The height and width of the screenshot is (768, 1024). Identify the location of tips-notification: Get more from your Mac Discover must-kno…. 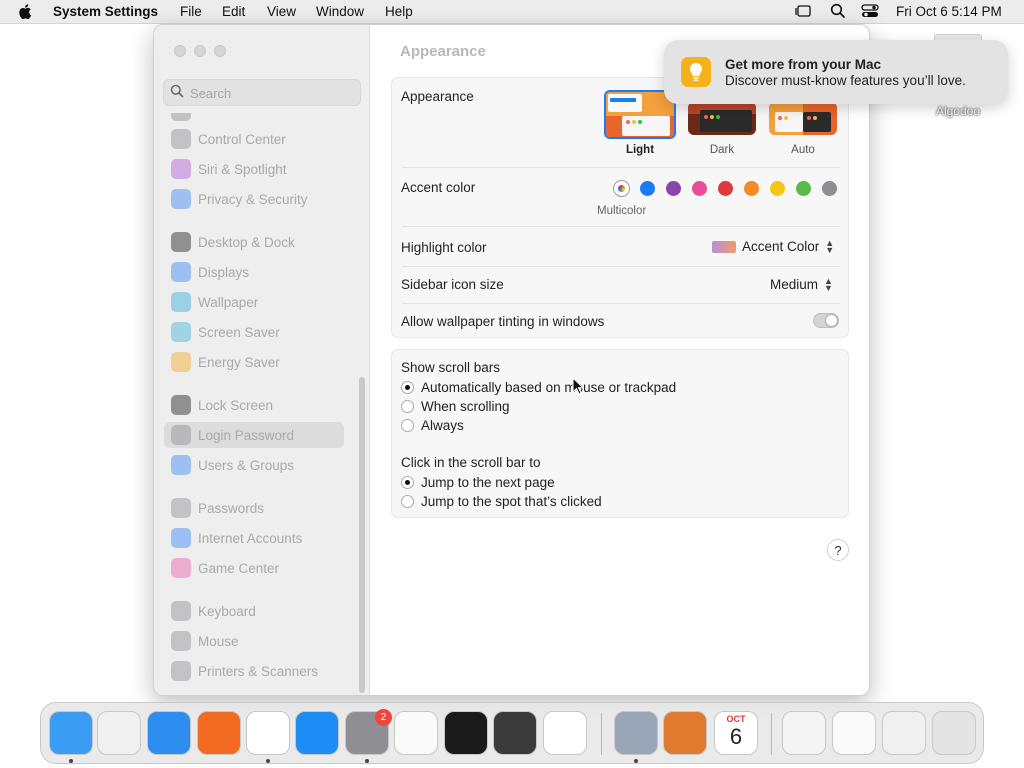
(836, 72).